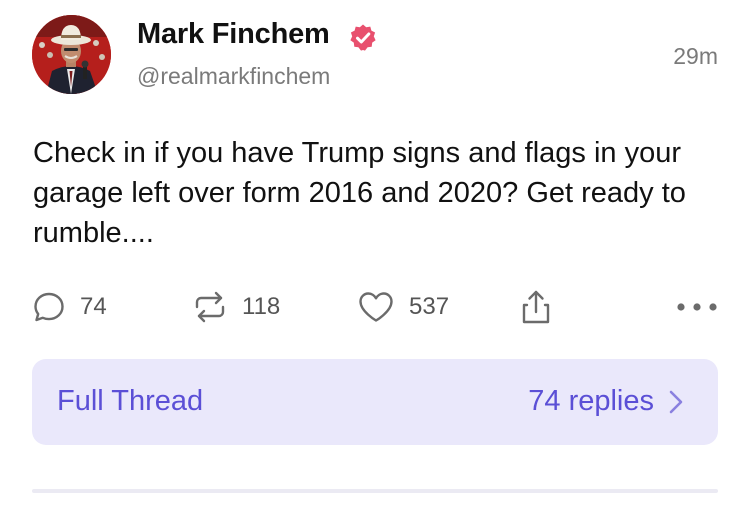 This screenshot has height=520, width=750. I want to click on repost-count: 118, so click(261, 306).